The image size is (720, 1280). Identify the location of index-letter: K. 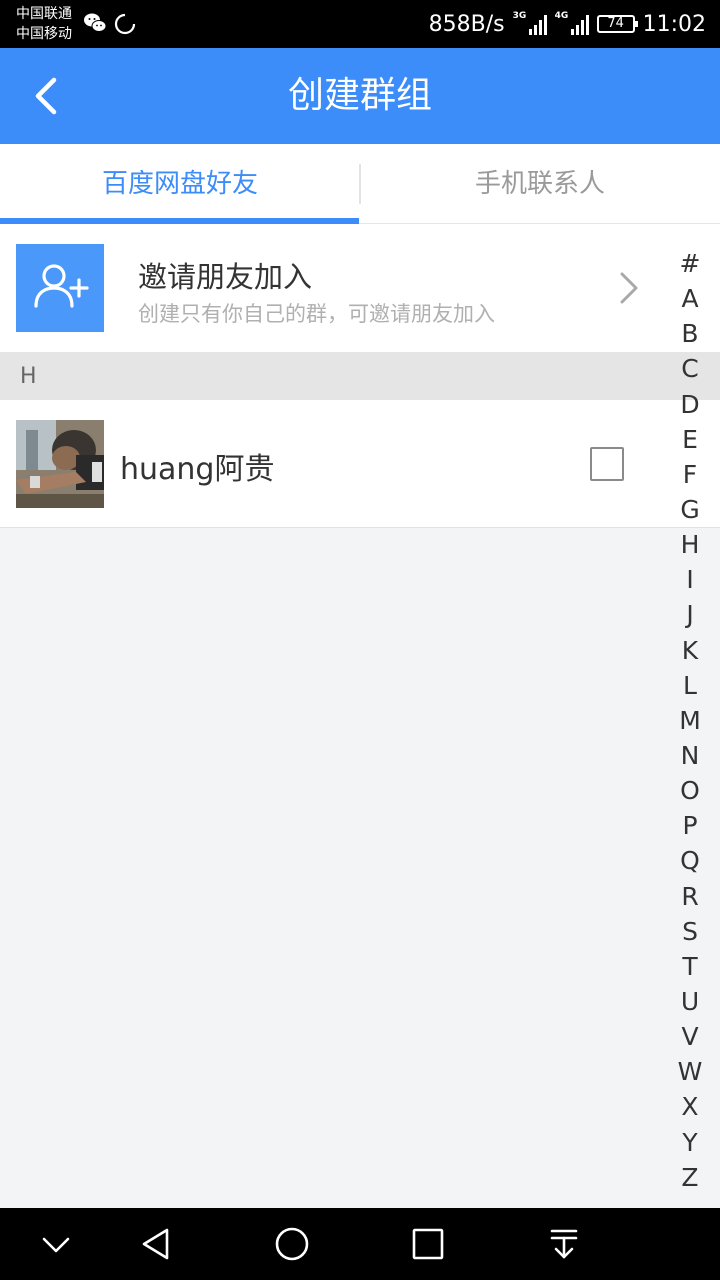
(690, 650).